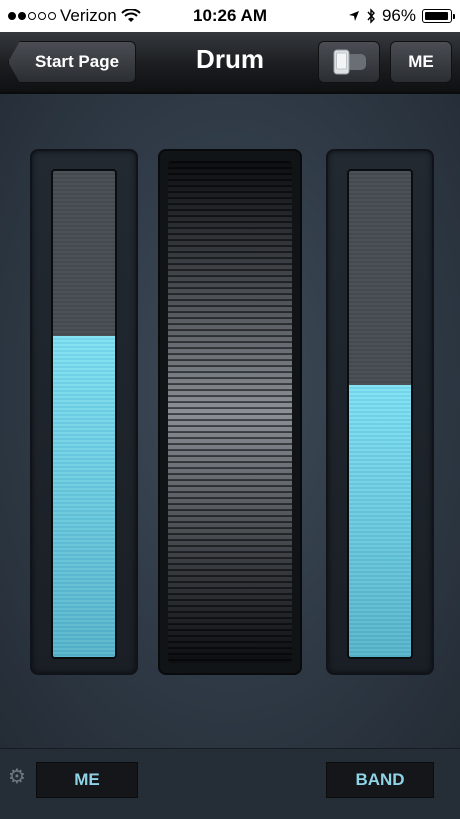 The height and width of the screenshot is (819, 460). Describe the element at coordinates (421, 62) in the screenshot. I see `me-nav-button: ME` at that location.